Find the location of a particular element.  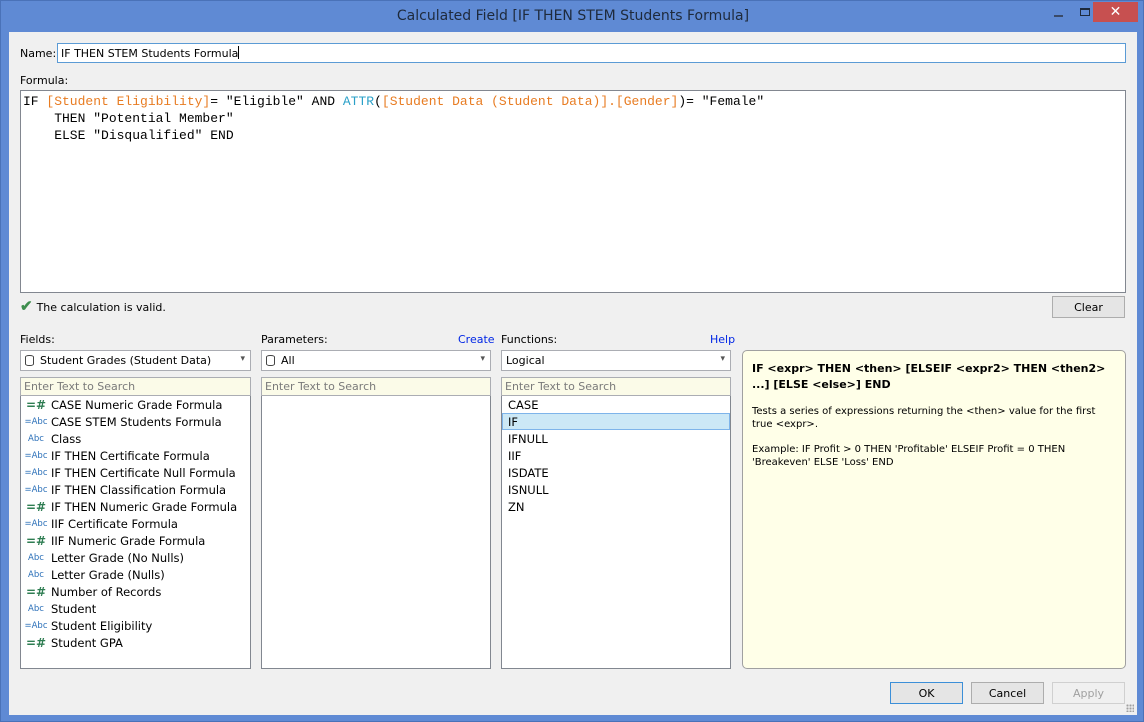

field-list-item: =Abc IF THEN Certificate Null Formula is located at coordinates (135, 472).